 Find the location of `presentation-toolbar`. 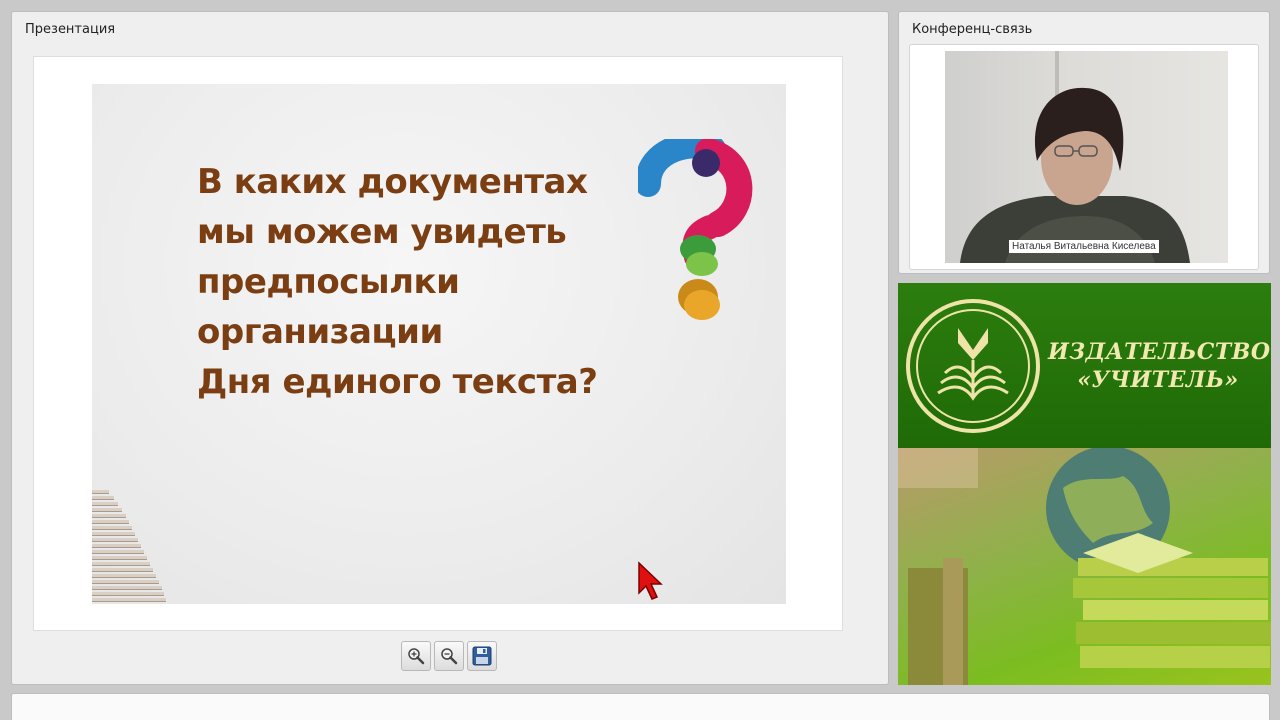

presentation-toolbar is located at coordinates (449, 656).